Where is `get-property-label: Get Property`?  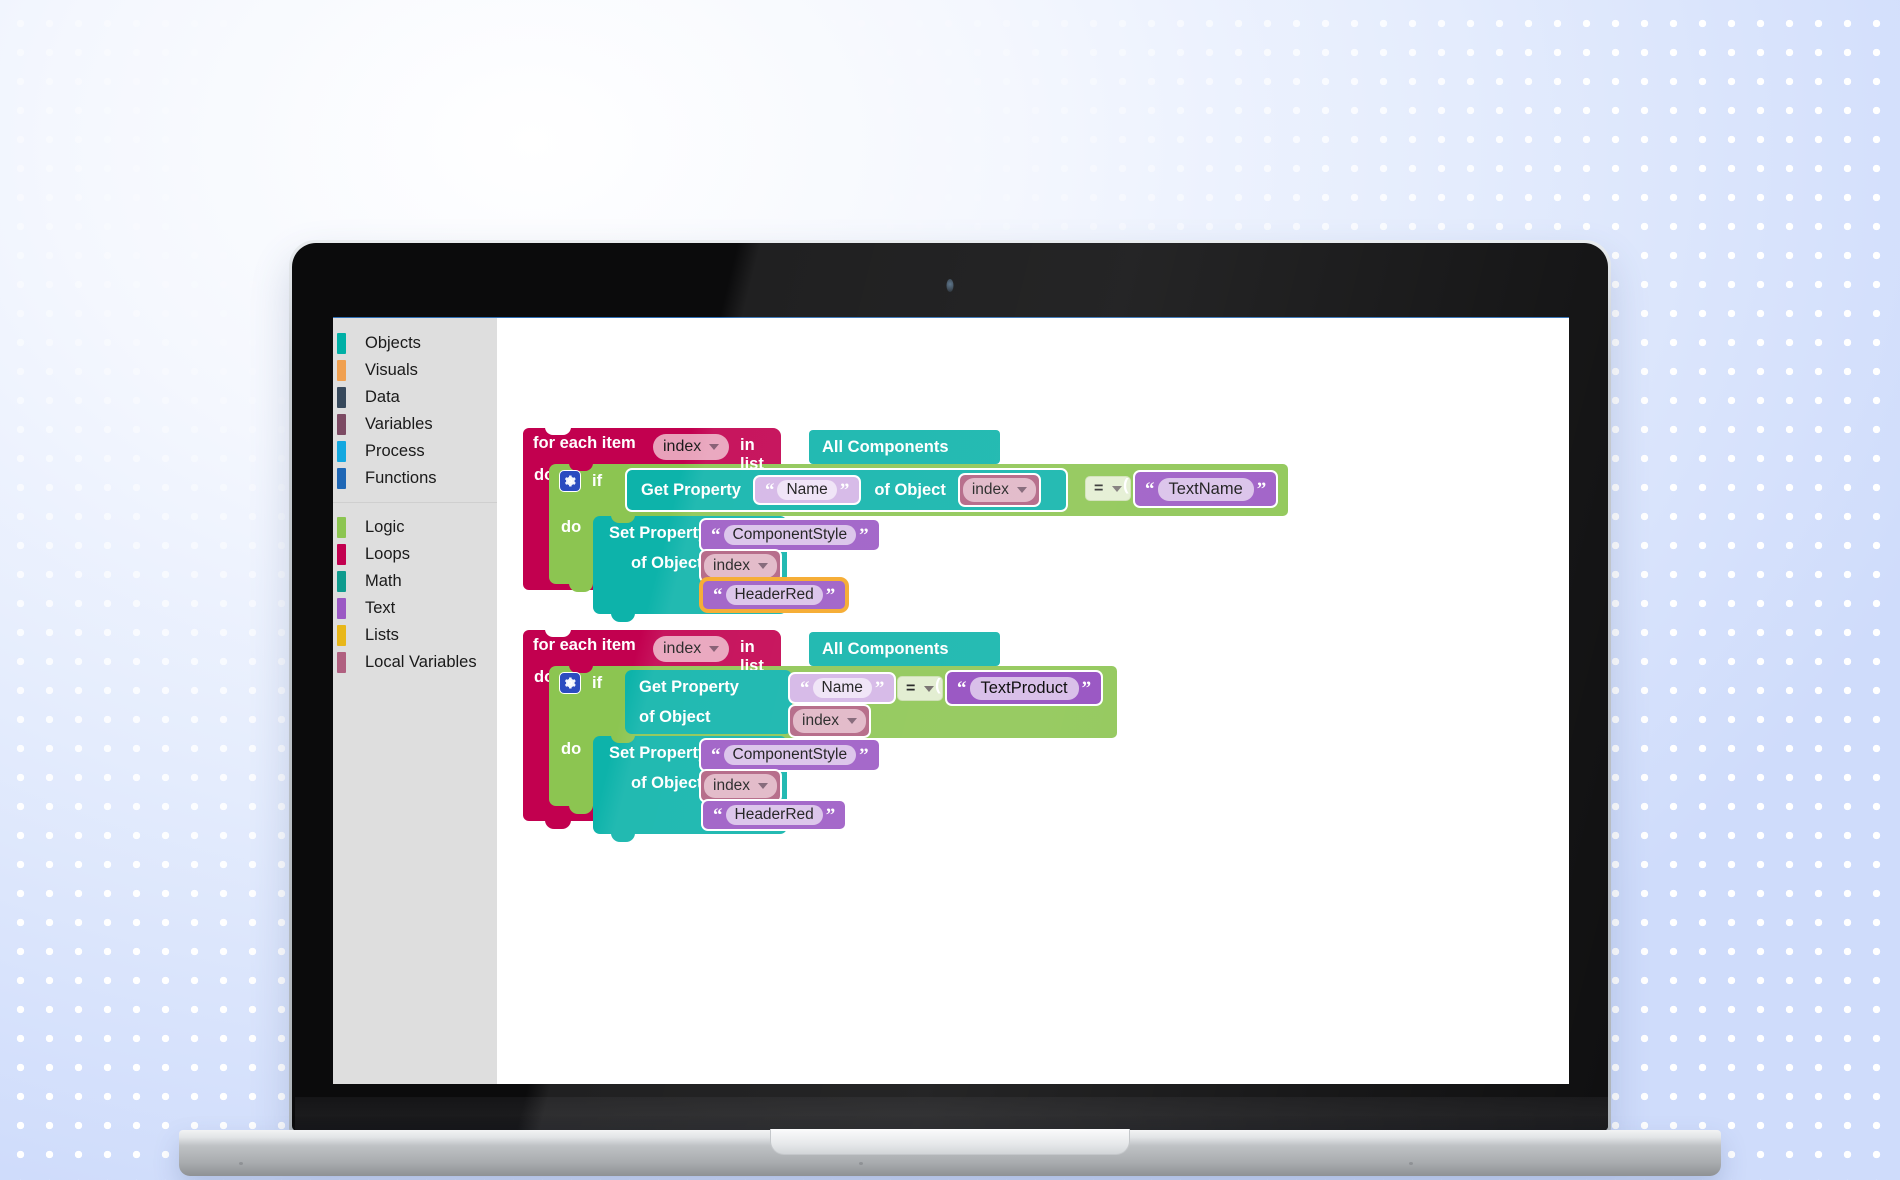 get-property-label: Get Property is located at coordinates (689, 687).